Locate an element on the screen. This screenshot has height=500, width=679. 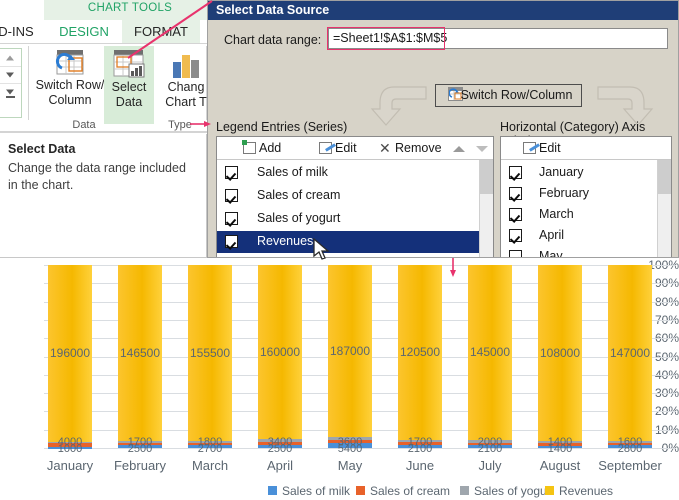
spinner-down-cell is located at coordinates (10, 75).